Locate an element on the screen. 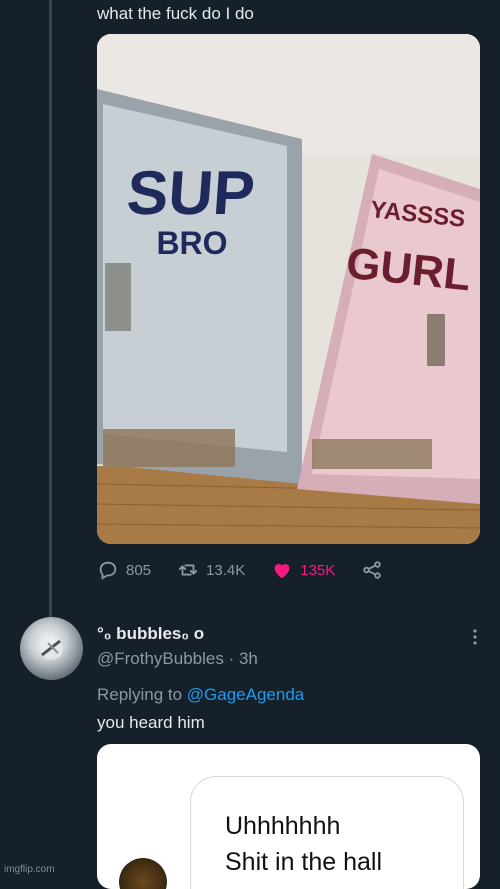 This screenshot has width=500, height=889. door-text-bro: BRO is located at coordinates (191, 243).